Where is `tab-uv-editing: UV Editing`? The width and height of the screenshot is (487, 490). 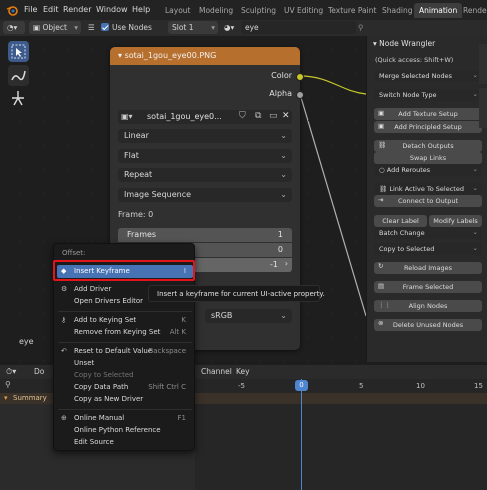
tab-uv-editing: UV Editing is located at coordinates (303, 10).